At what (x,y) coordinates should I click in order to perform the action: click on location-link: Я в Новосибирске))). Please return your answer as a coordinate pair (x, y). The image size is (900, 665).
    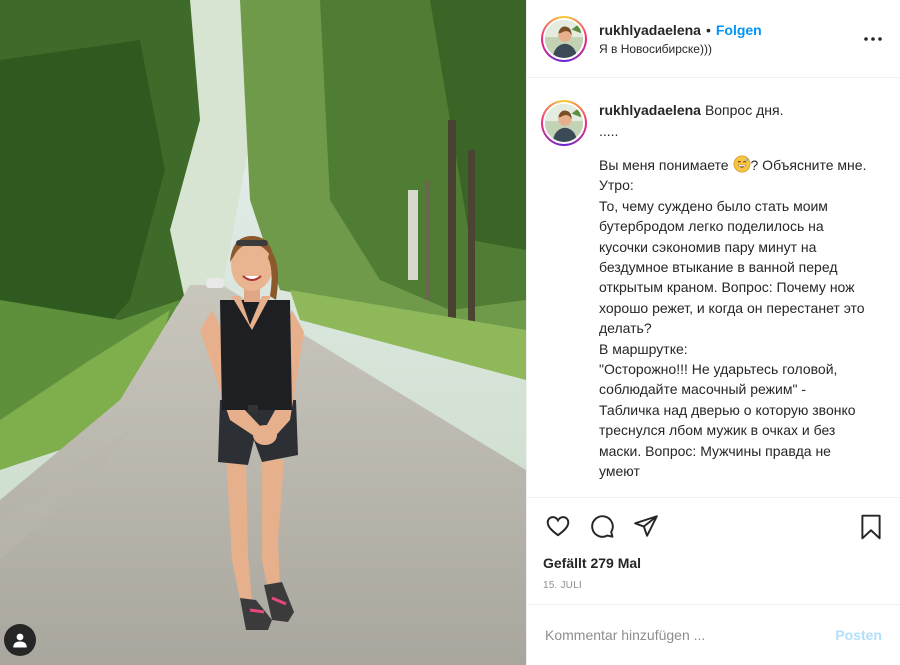
    Looking at the image, I should click on (680, 49).